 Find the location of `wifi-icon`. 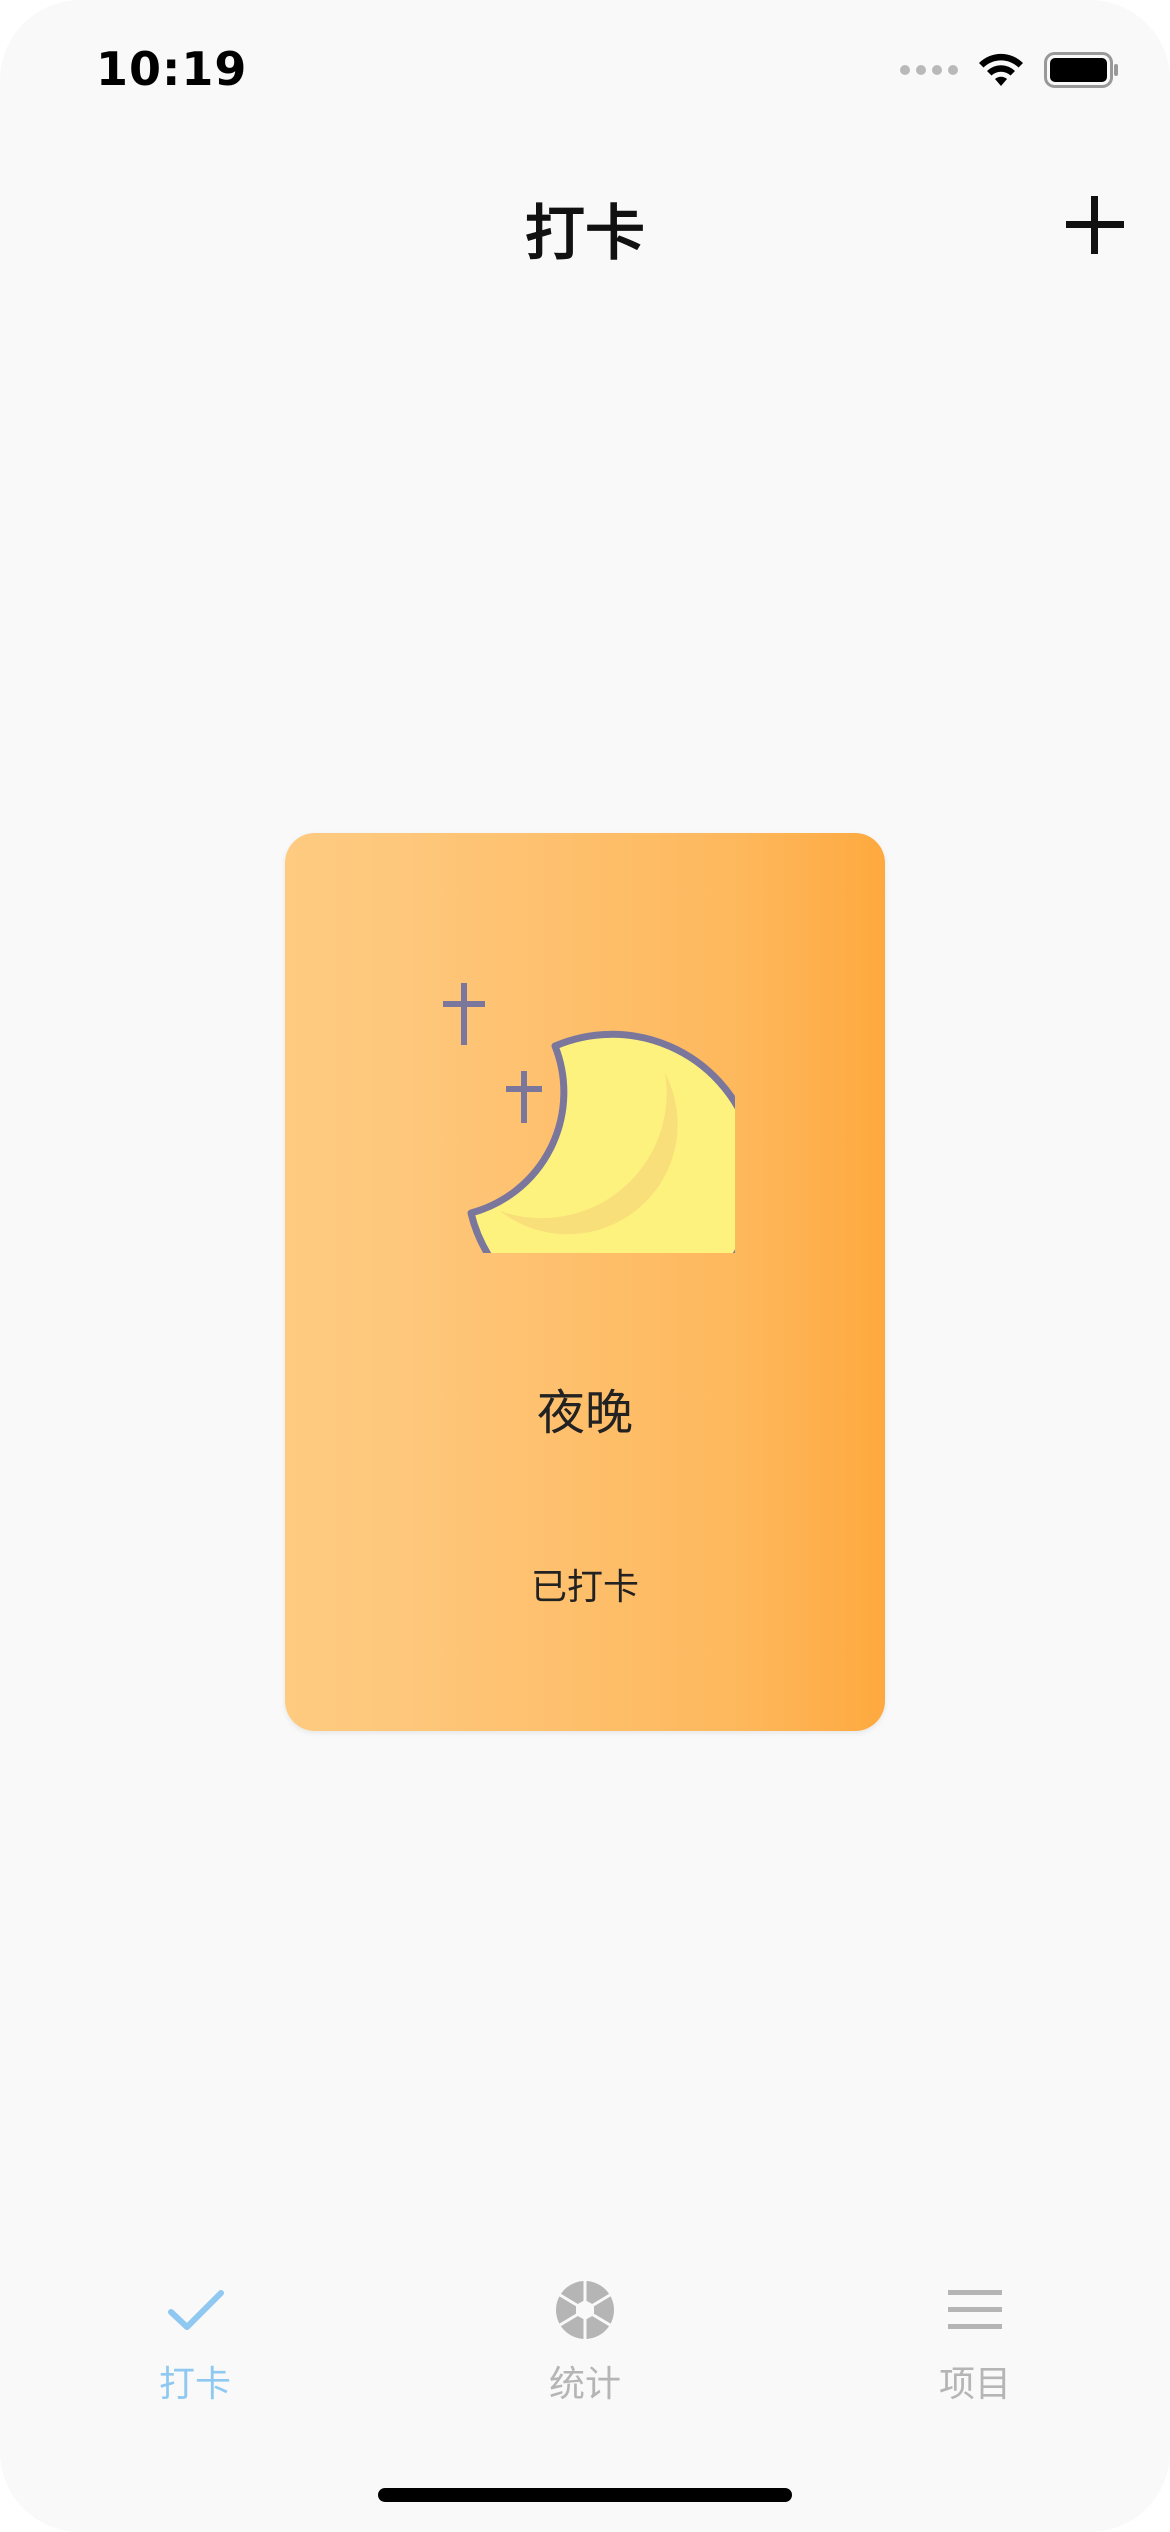

wifi-icon is located at coordinates (1001, 69).